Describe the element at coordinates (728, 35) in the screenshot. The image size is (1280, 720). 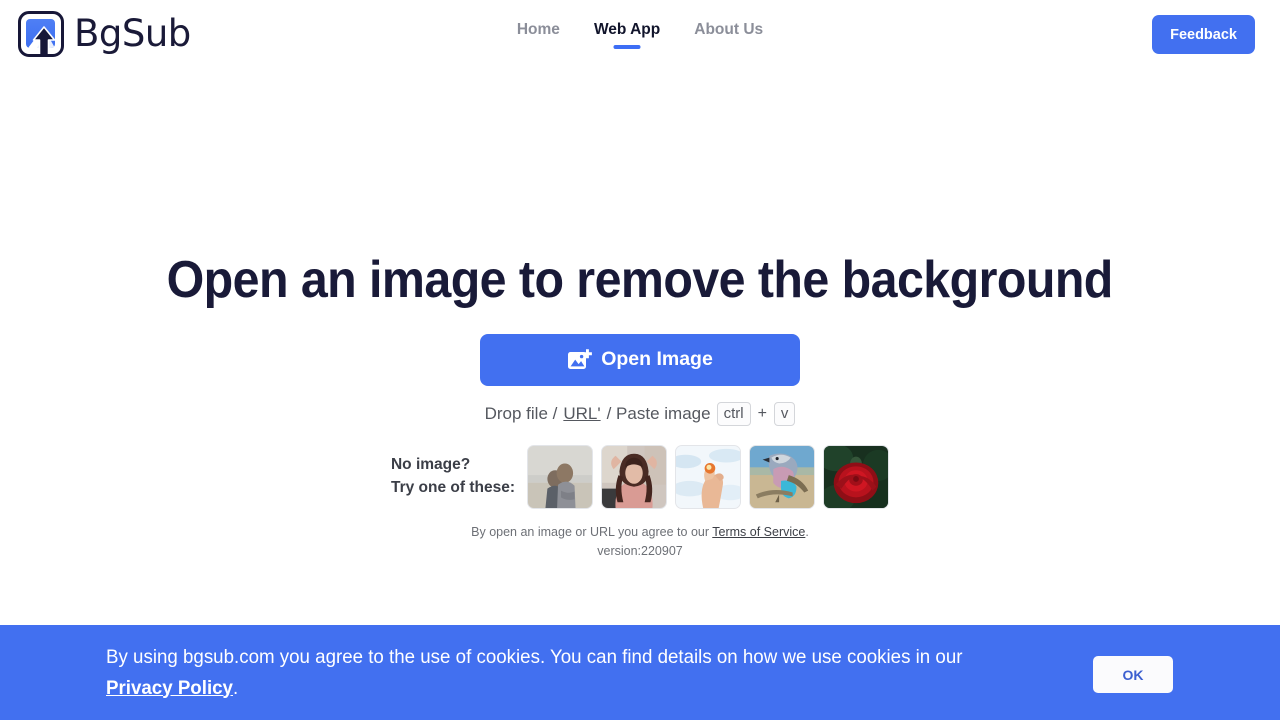
I see `nav-item-about-us: About Us` at that location.